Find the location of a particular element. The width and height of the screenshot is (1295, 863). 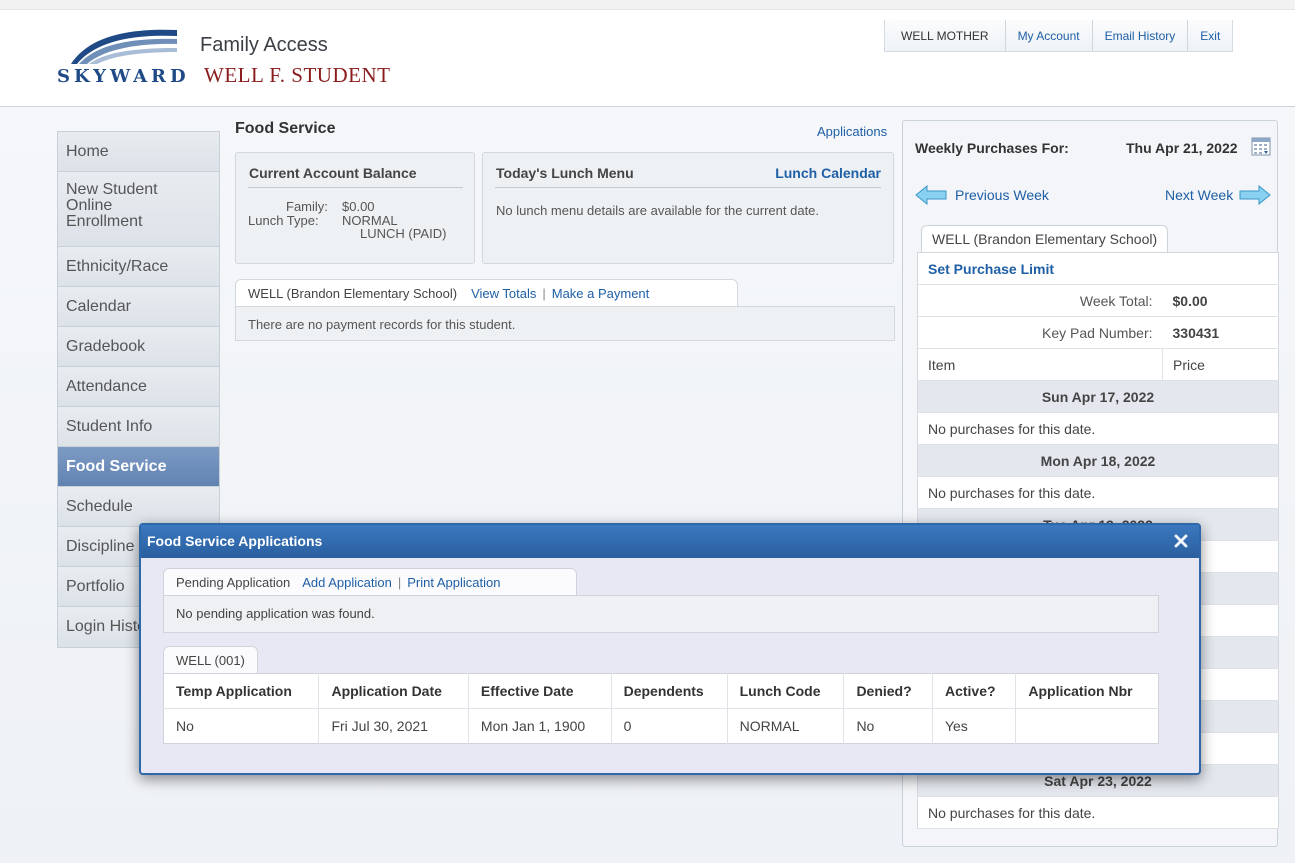

logo-swoosh-icon is located at coordinates (124, 46).